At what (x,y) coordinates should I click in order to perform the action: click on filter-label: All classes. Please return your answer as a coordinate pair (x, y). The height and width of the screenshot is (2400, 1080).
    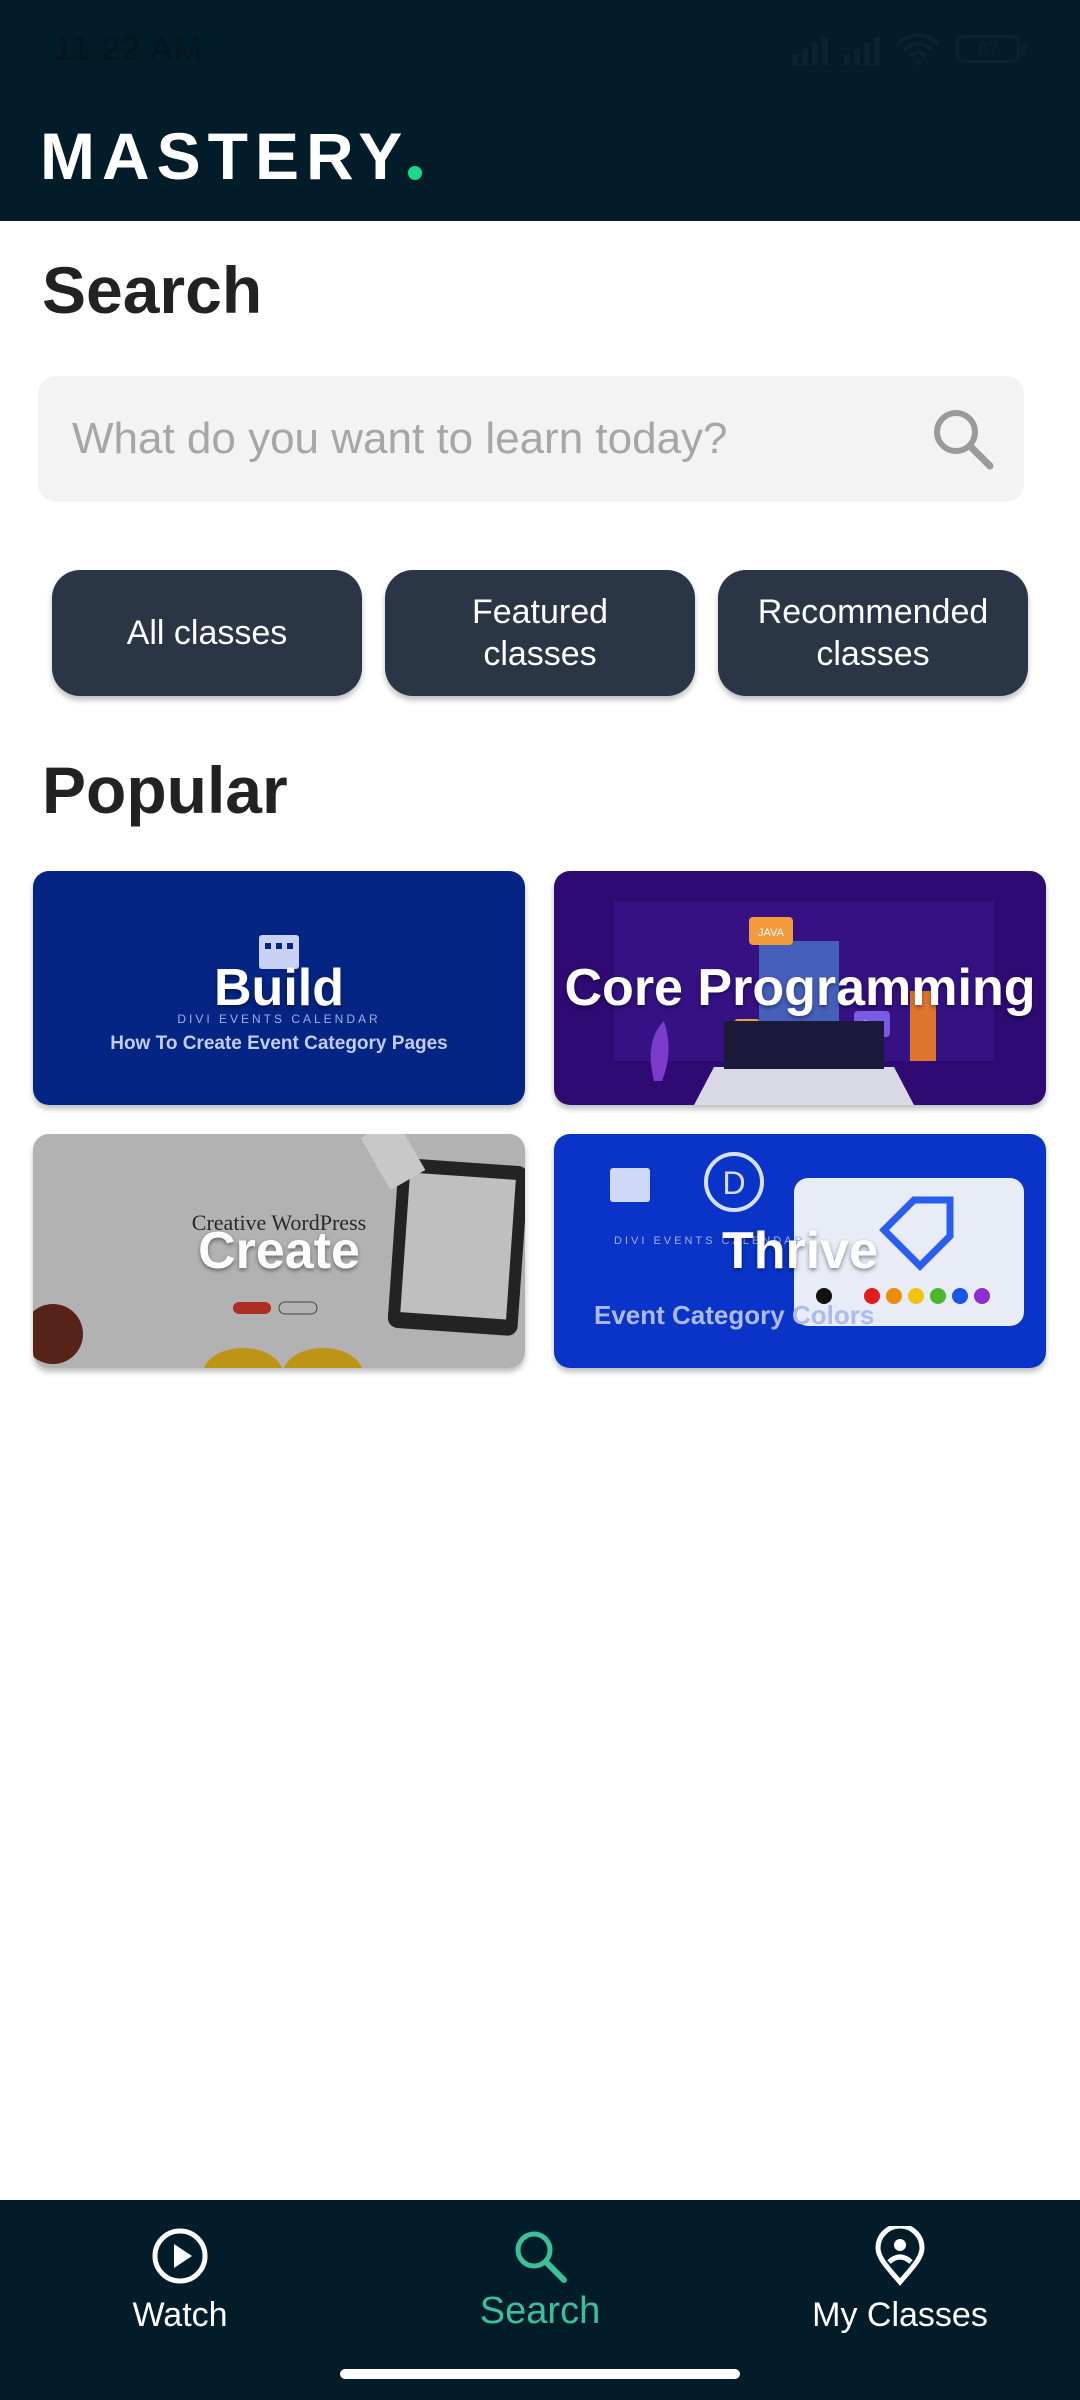
    Looking at the image, I should click on (207, 633).